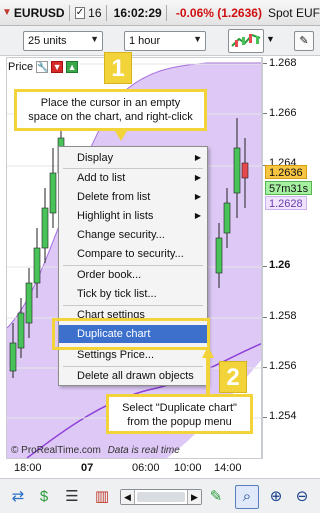 This screenshot has width=320, height=513. I want to click on bar-countdown-badge: 57m31s, so click(289, 188).